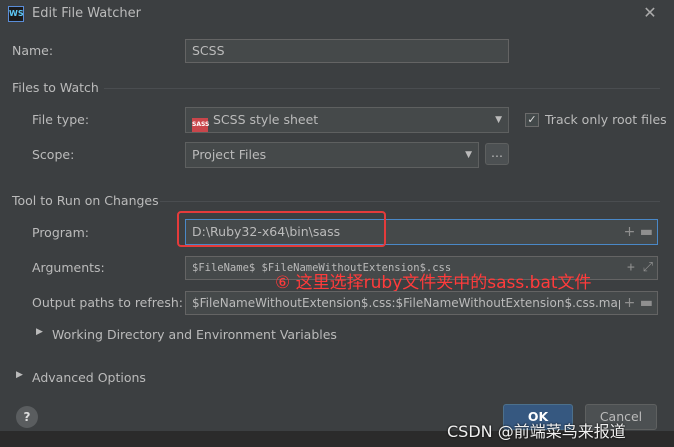 This screenshot has width=674, height=447. Describe the element at coordinates (53, 154) in the screenshot. I see `scope-label: Scope:` at that location.